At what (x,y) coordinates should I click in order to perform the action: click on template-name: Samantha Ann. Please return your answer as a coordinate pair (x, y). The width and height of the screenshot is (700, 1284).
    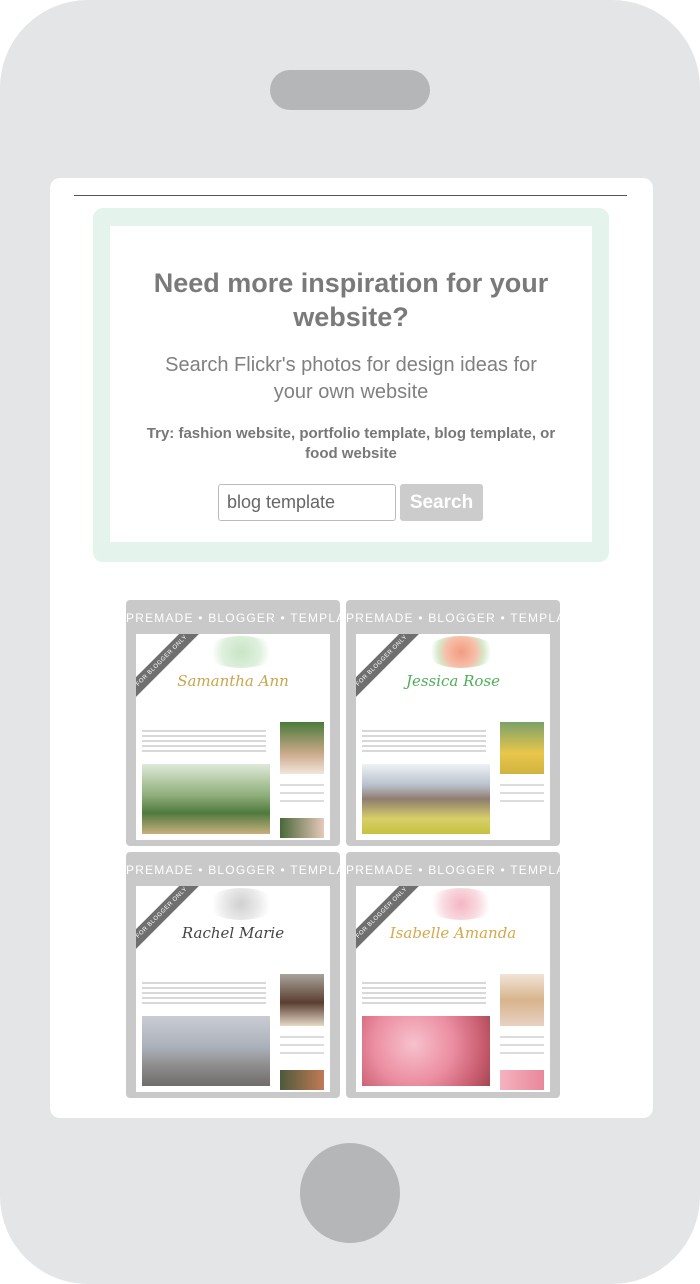
    Looking at the image, I should click on (233, 681).